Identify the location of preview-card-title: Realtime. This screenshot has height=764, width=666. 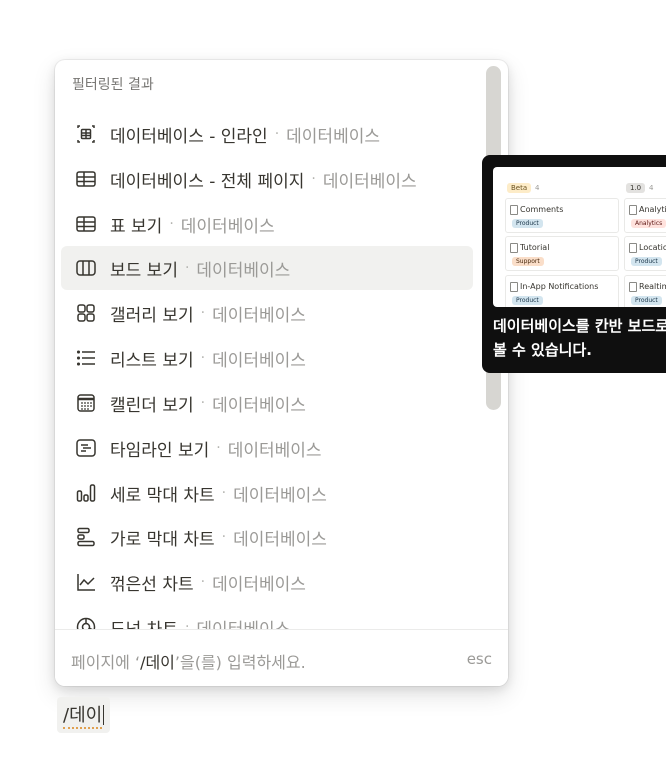
(652, 286).